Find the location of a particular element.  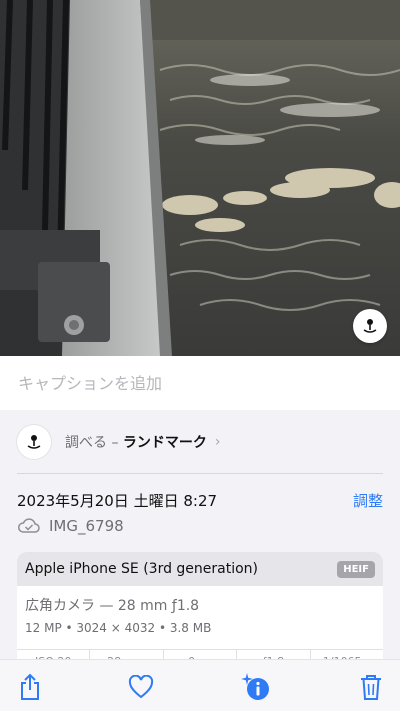

lookup-prefix: 調べる – is located at coordinates (94, 443).